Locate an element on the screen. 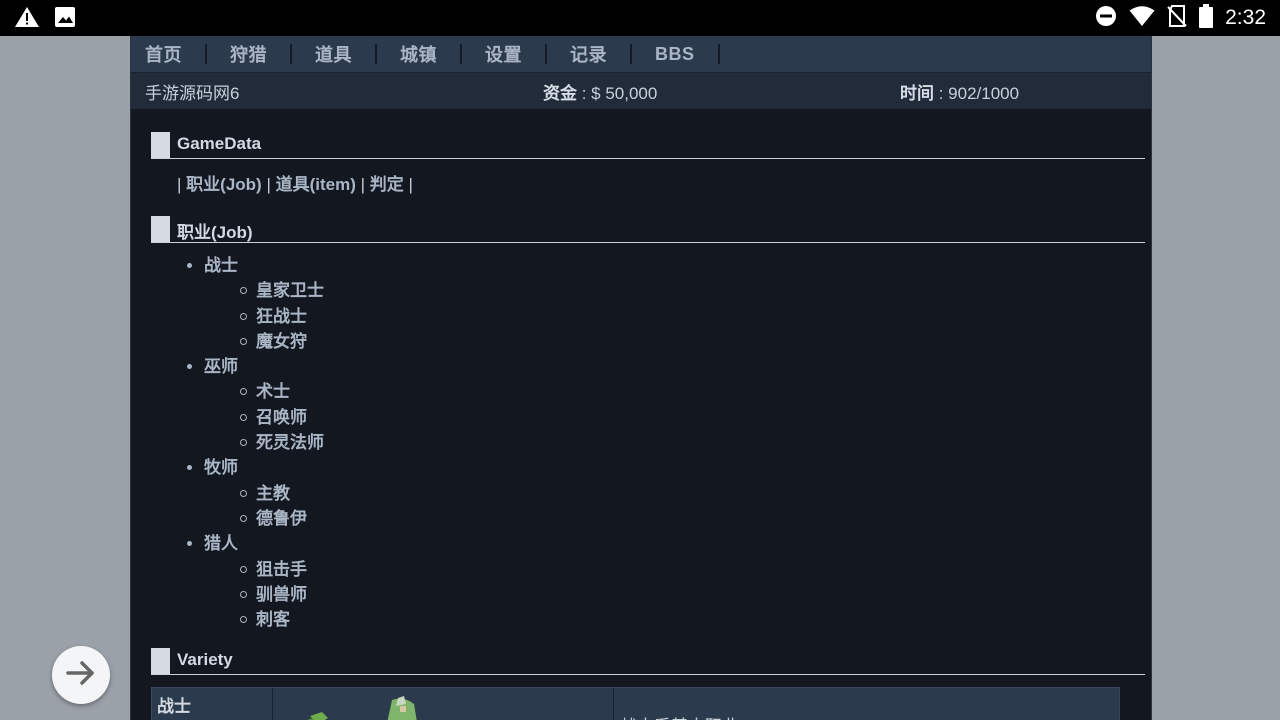  nav-bbs: BBS is located at coordinates (675, 54).